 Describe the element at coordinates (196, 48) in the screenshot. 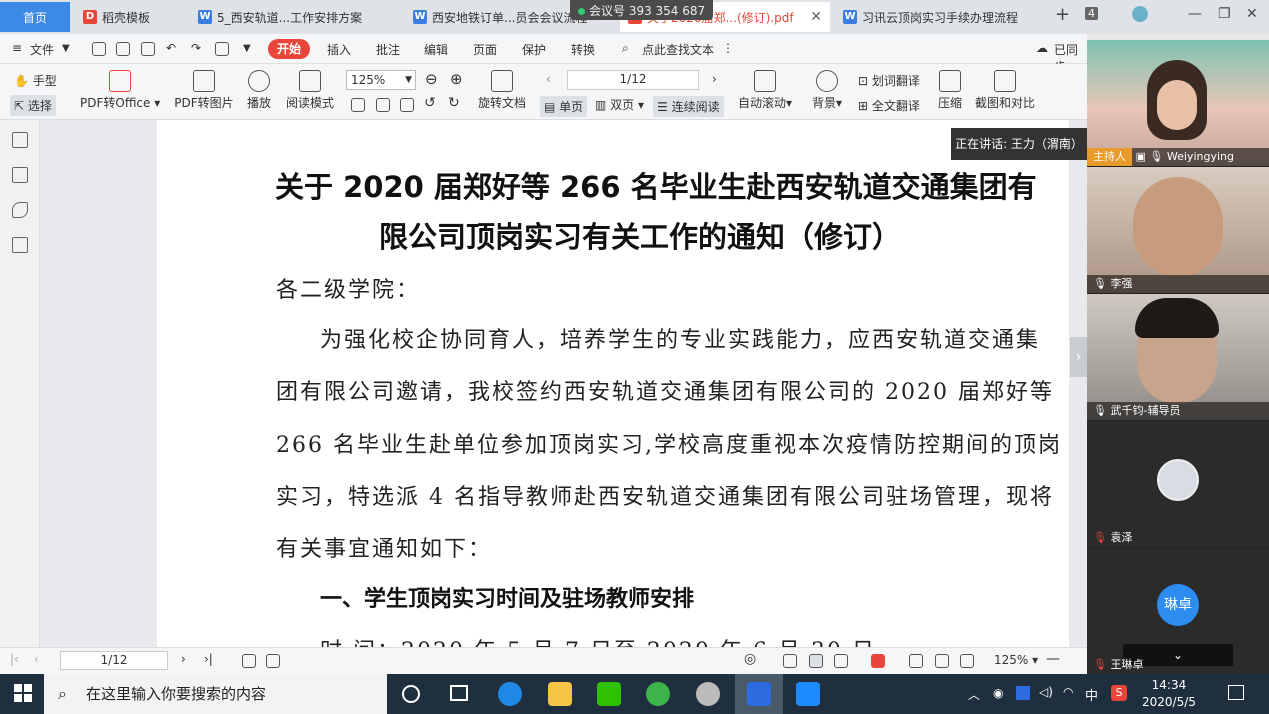

I see `redo-icon: ↷` at that location.